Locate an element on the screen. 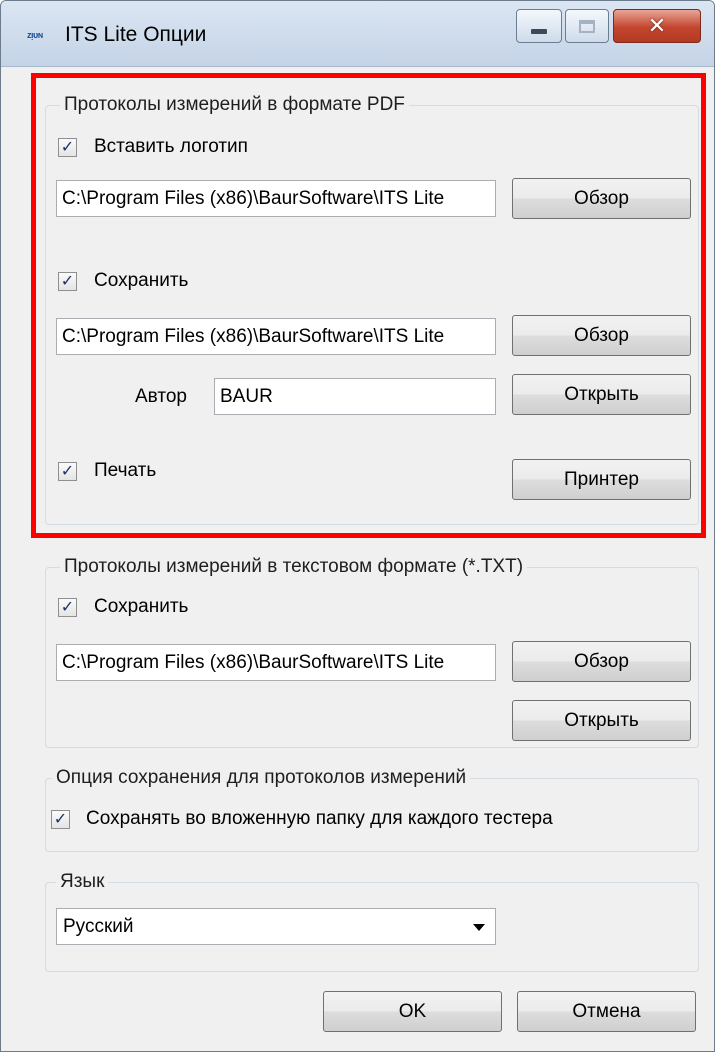 The image size is (715, 1052). ok-button: OK is located at coordinates (412, 1011).